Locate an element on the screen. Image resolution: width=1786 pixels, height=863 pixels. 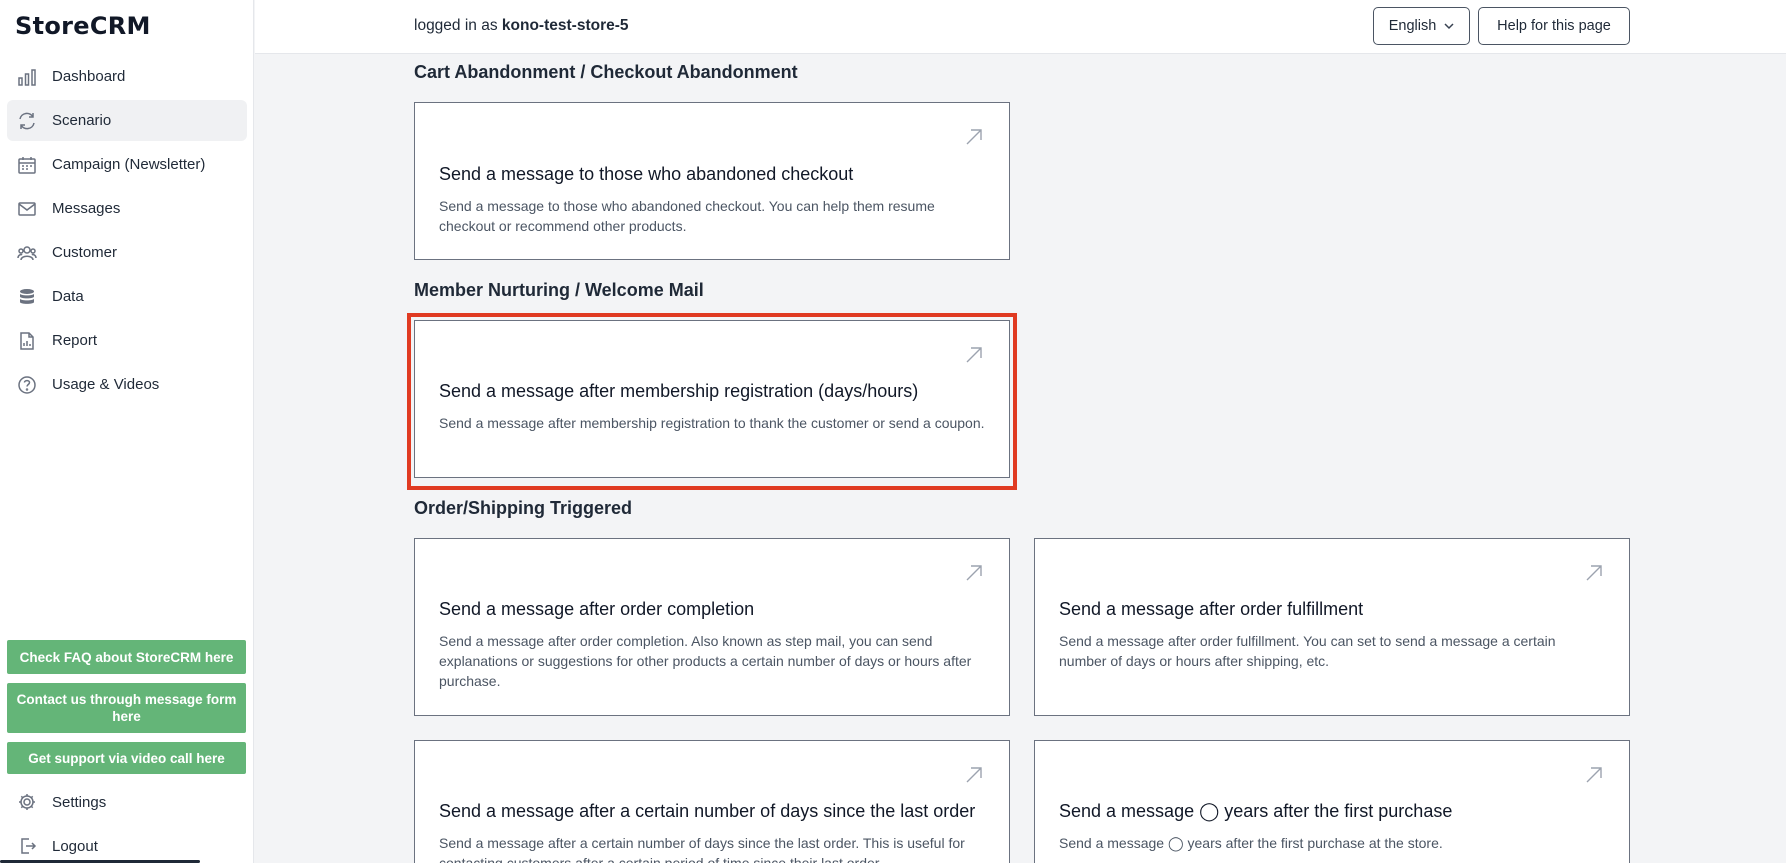
contact-form-button: Contact us through message form here is located at coordinates (126, 708).